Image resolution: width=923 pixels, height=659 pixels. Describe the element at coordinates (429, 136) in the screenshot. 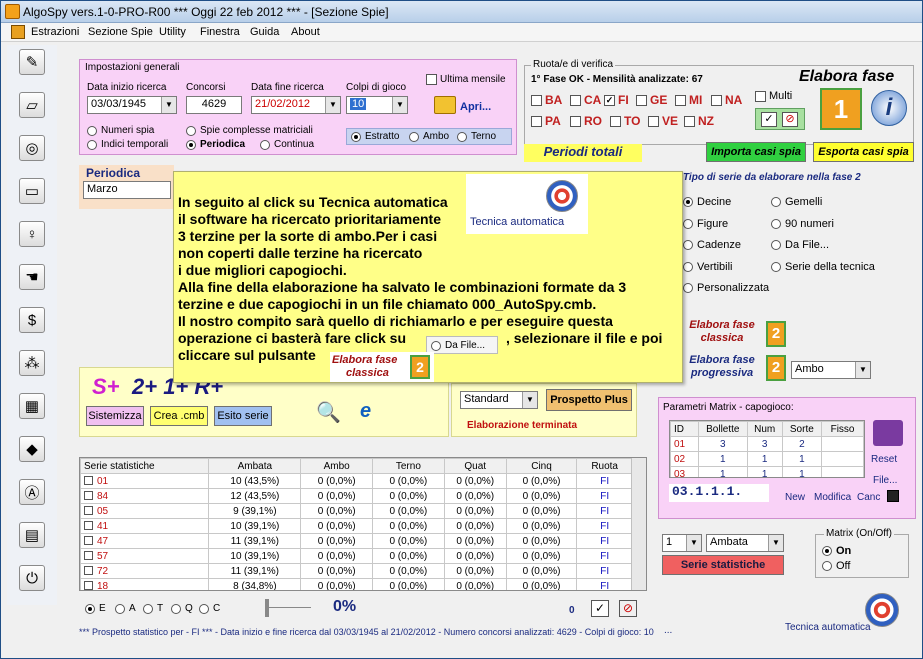

I see `radio-ambo: Ambo` at that location.